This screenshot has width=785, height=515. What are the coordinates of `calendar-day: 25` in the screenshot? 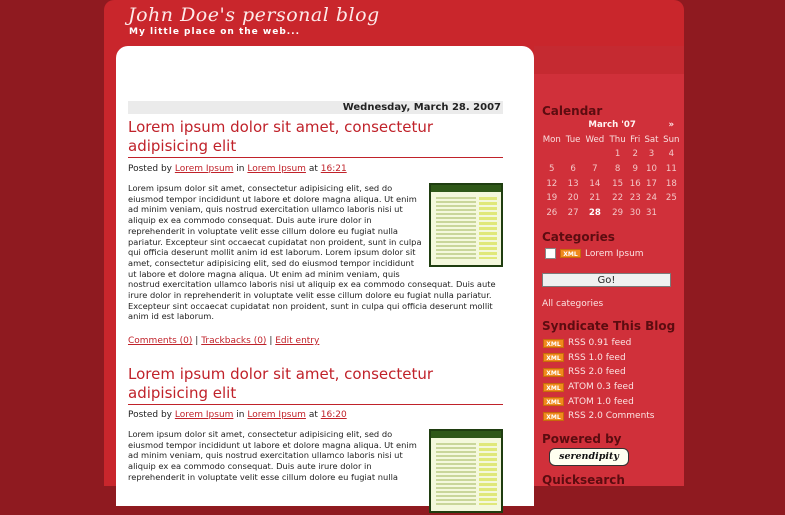 It's located at (671, 198).